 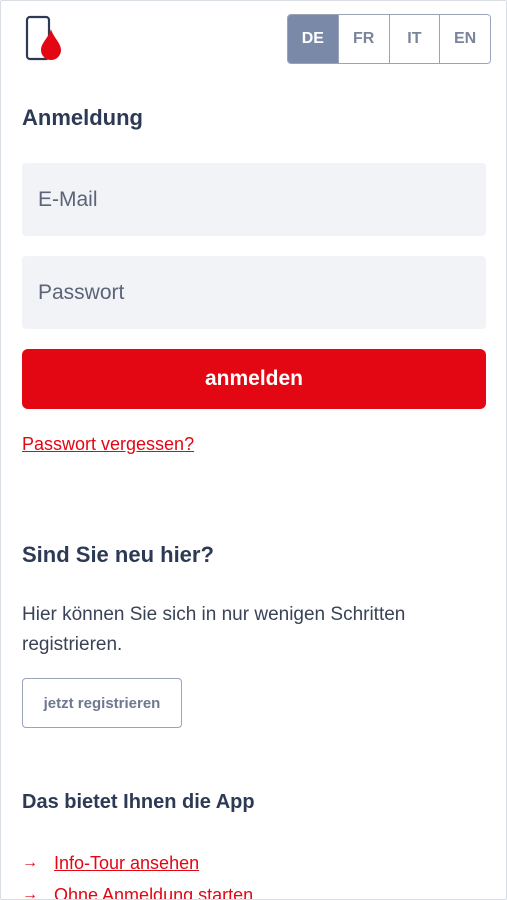 I want to click on info-tour-link-label: Info-Tour ansehen, so click(x=127, y=862).